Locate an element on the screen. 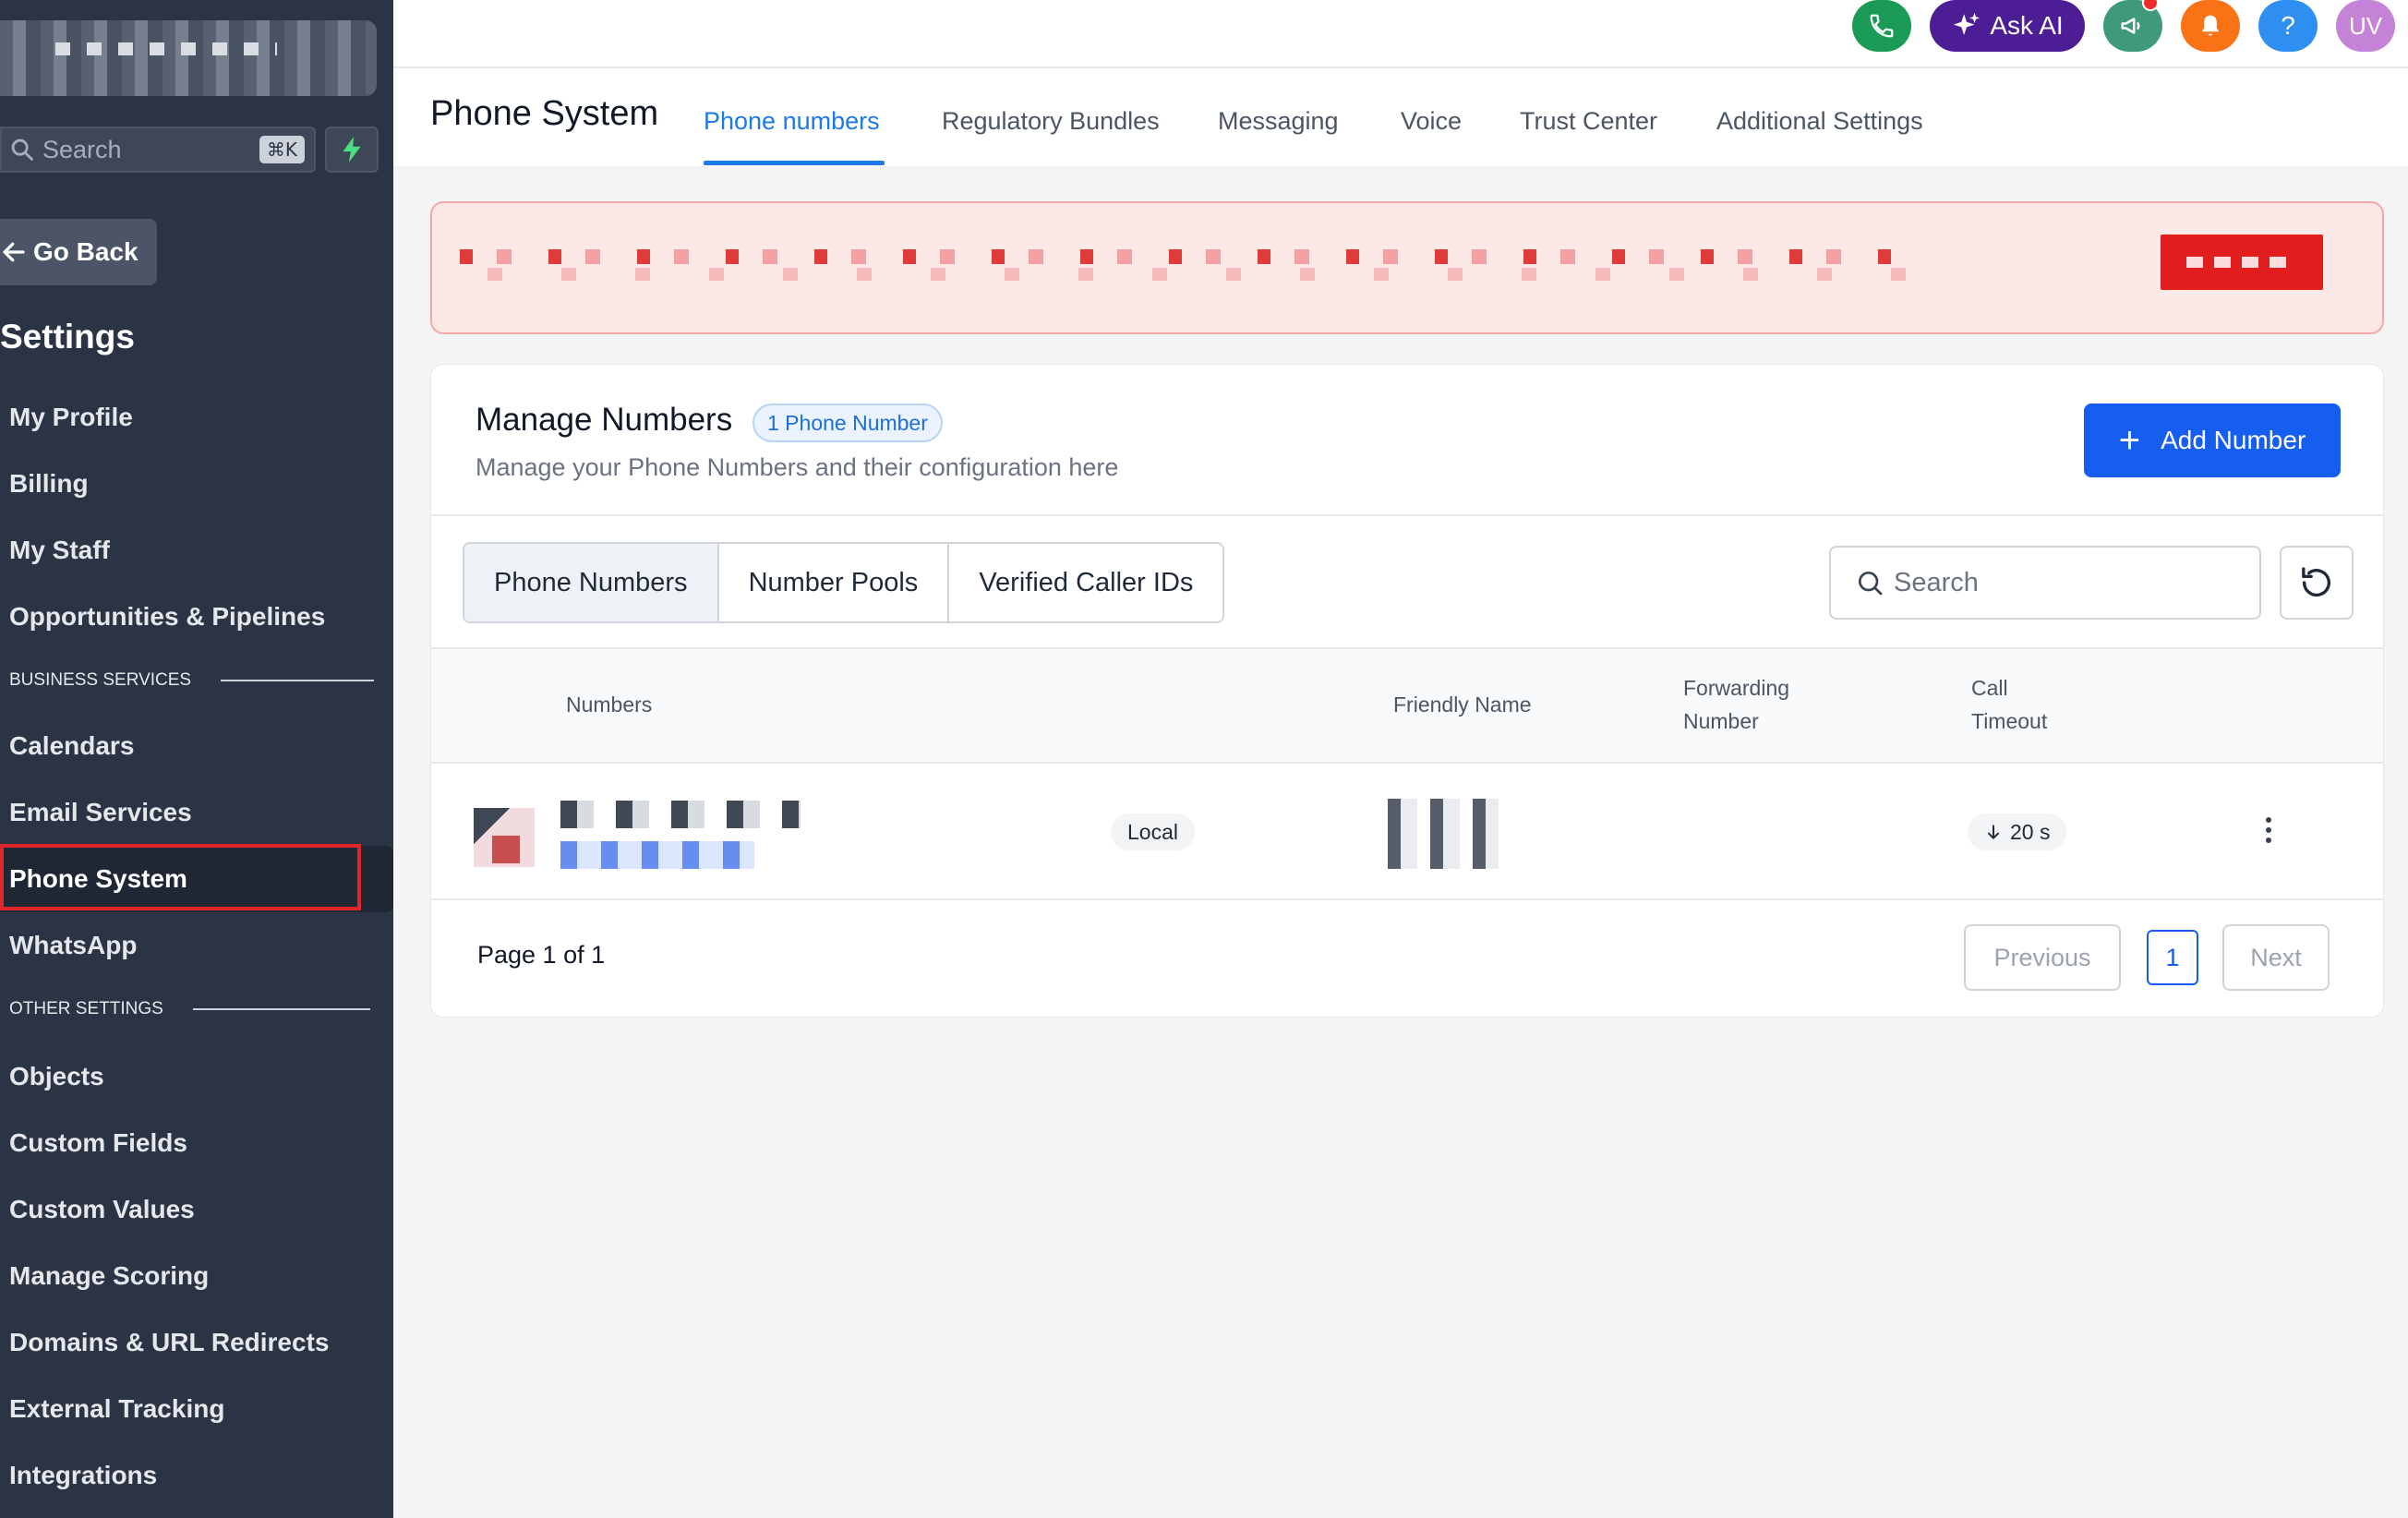  count-badge: 1 Phone Number is located at coordinates (847, 423).